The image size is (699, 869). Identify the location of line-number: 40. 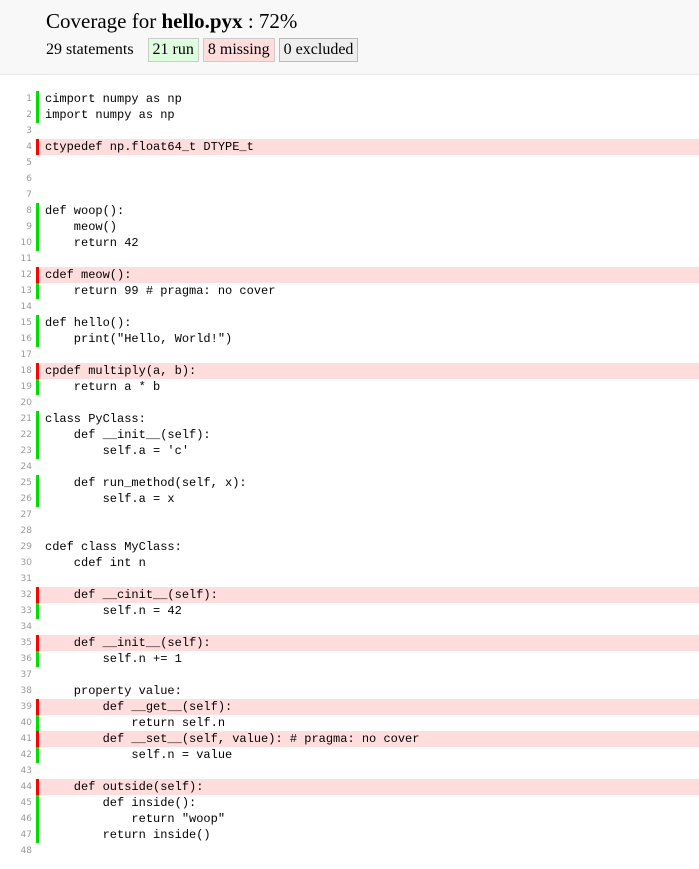
(16, 723).